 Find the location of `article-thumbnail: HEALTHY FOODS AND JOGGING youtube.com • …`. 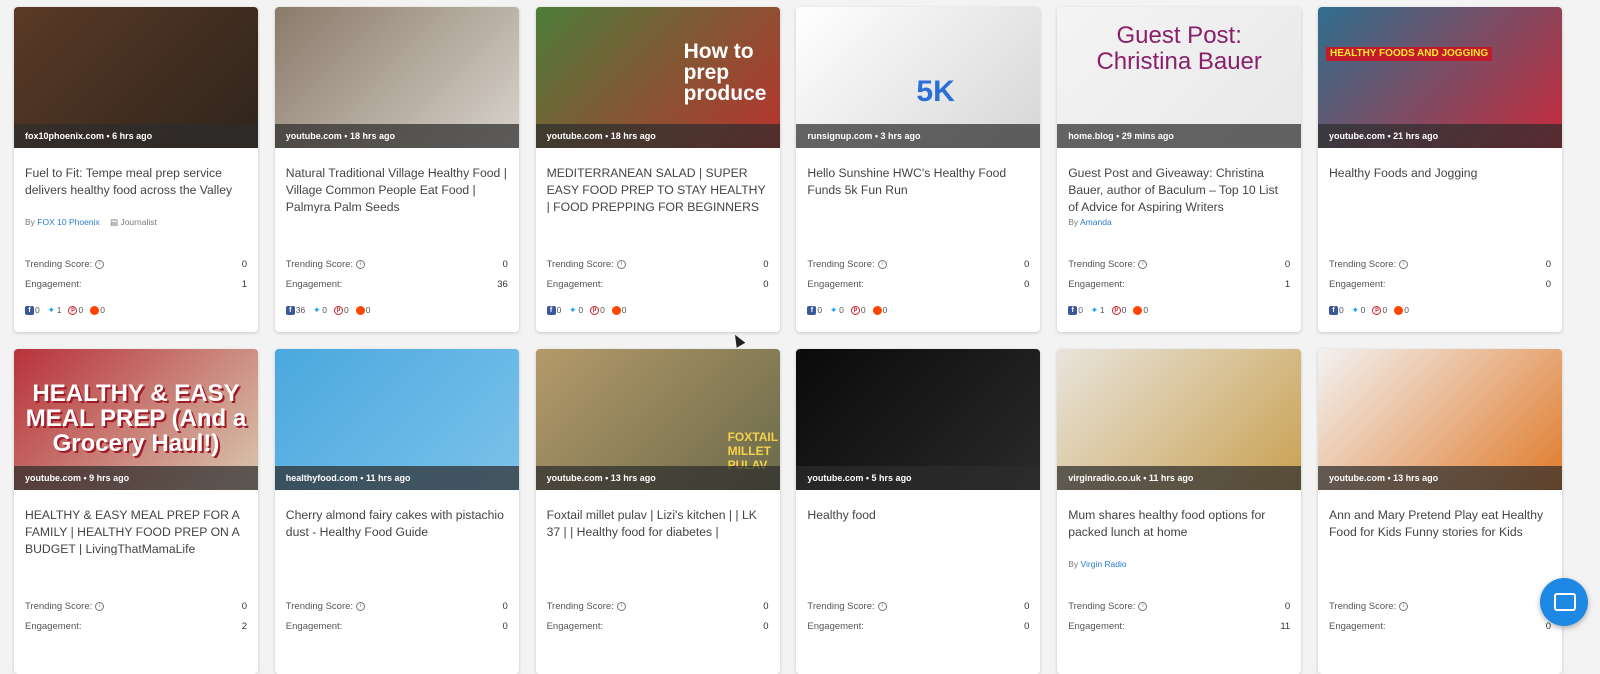

article-thumbnail: HEALTHY FOODS AND JOGGING youtube.com • … is located at coordinates (1439, 77).